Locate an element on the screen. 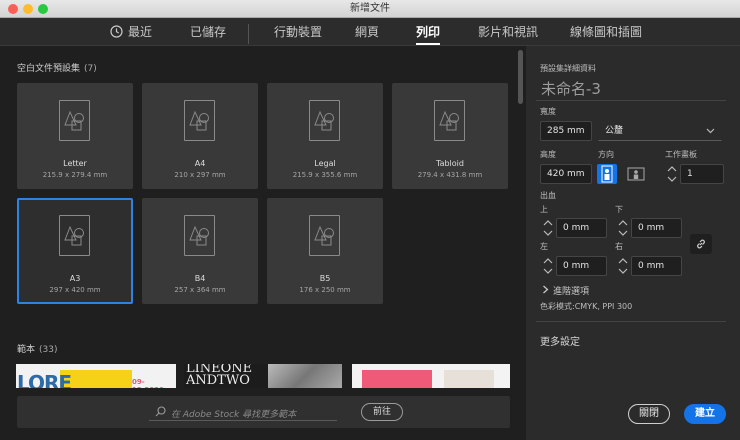  tab-recent: 最近 is located at coordinates (131, 32).